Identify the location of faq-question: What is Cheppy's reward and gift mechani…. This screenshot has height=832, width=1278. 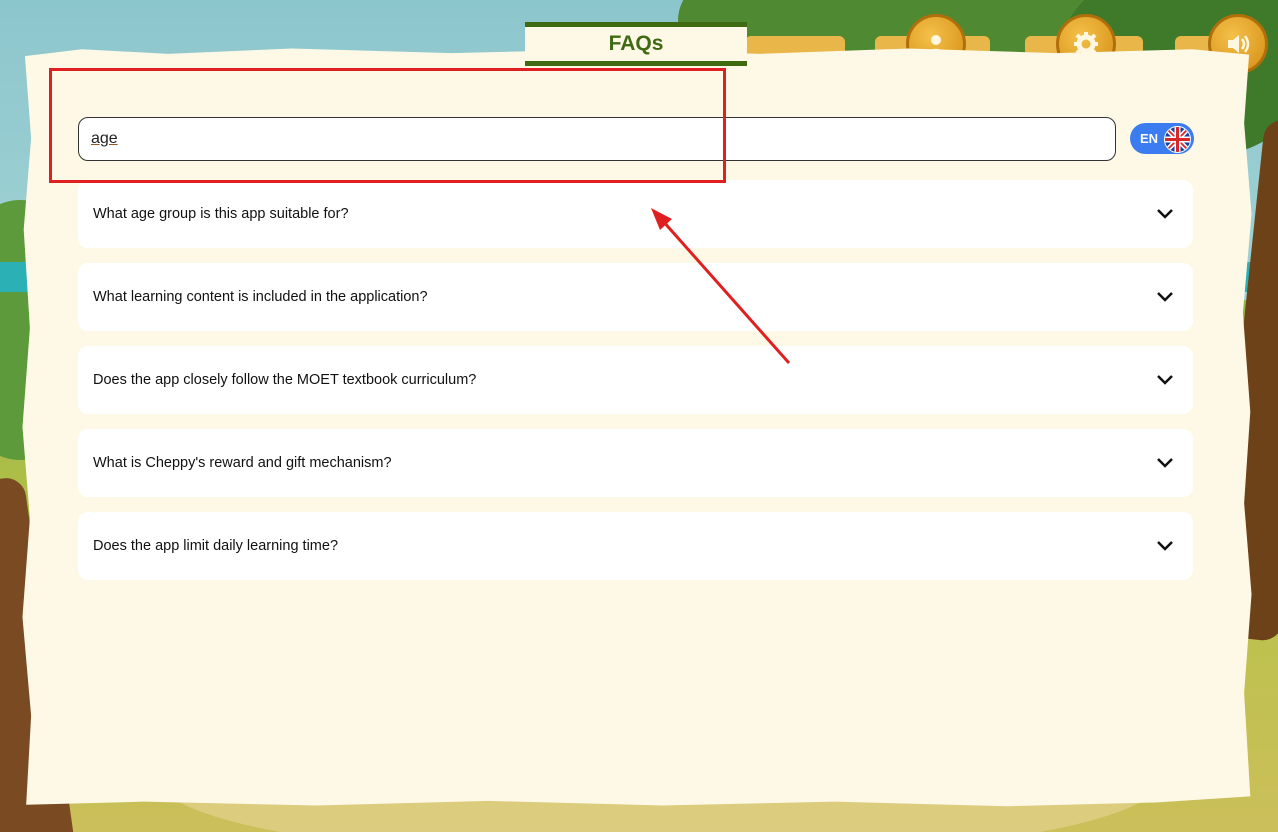
(242, 463).